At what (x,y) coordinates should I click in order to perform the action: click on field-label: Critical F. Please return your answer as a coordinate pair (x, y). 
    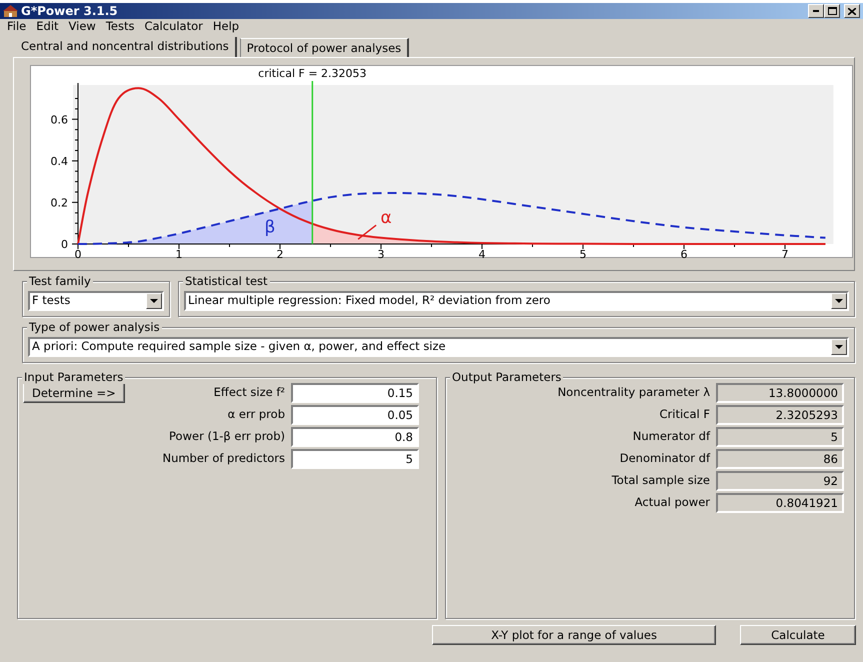
    Looking at the image, I should click on (684, 415).